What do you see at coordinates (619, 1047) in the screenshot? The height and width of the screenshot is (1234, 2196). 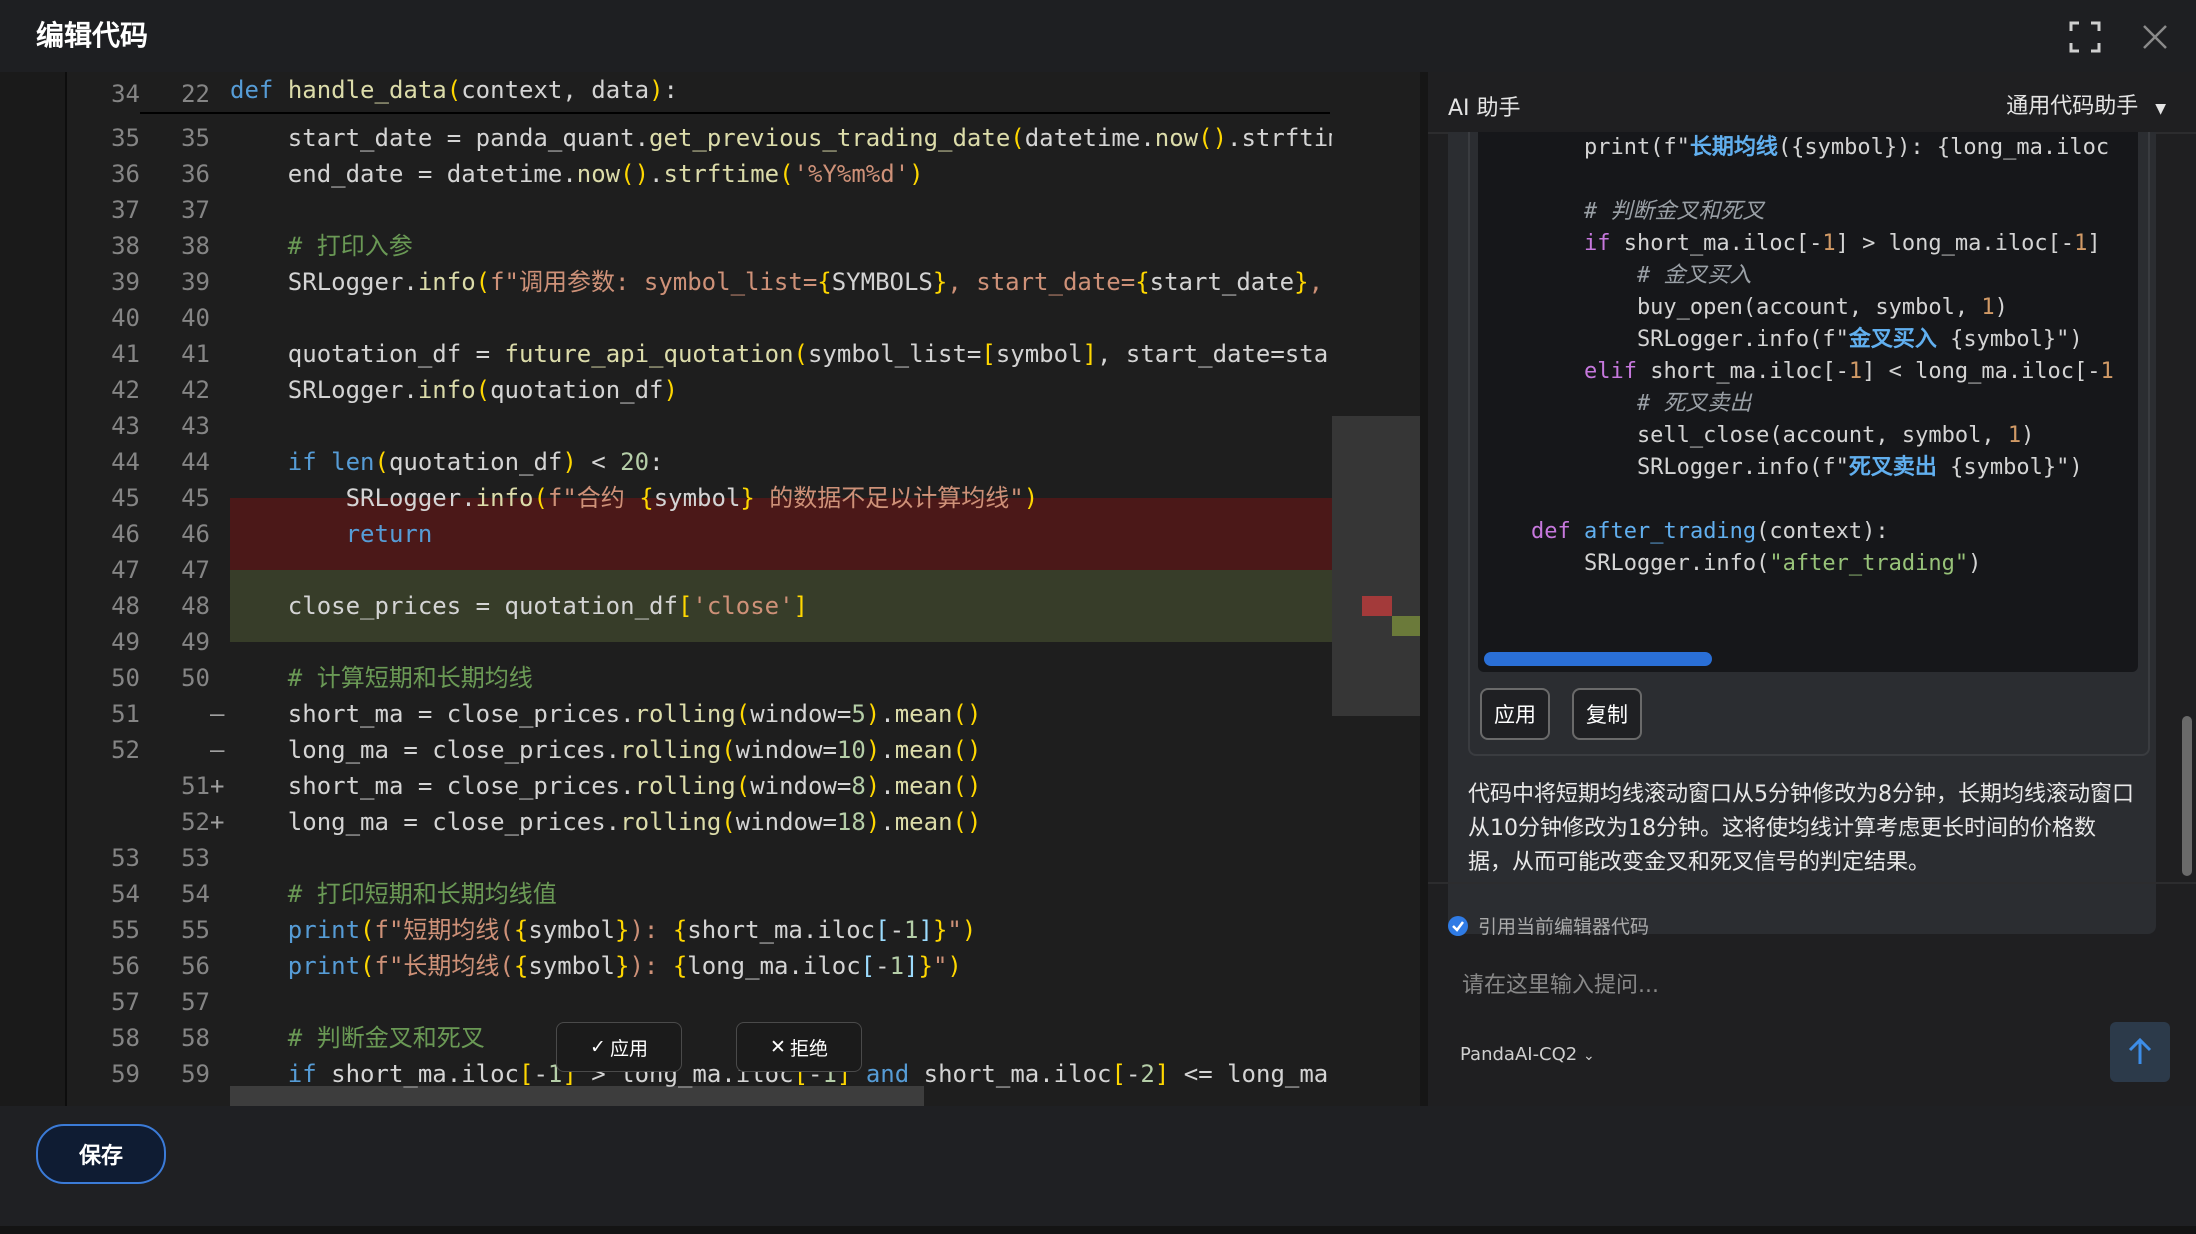 I see `accept-diff-button: ✓ 应用` at bounding box center [619, 1047].